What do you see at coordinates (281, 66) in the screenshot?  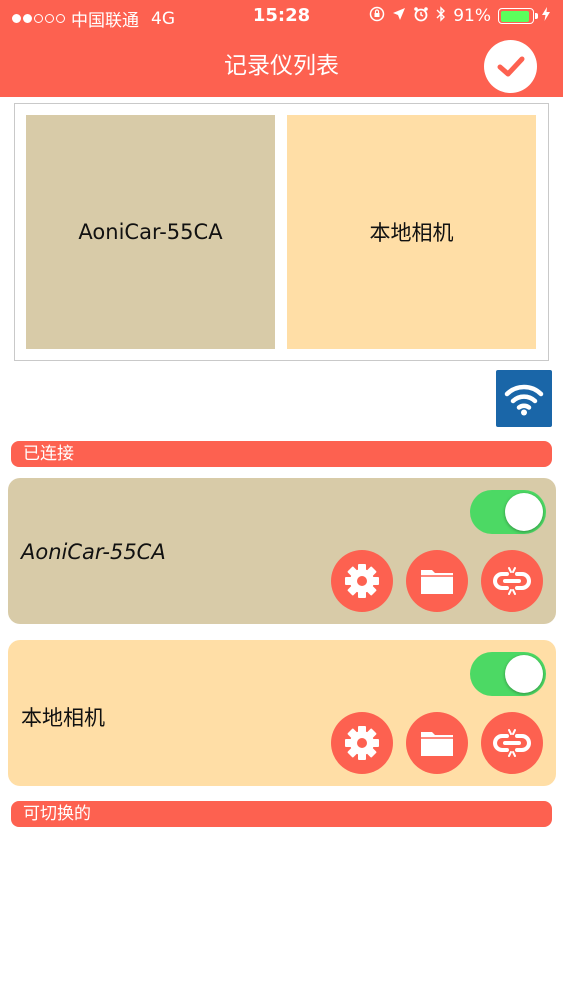 I see `page-title: 记录仪列表` at bounding box center [281, 66].